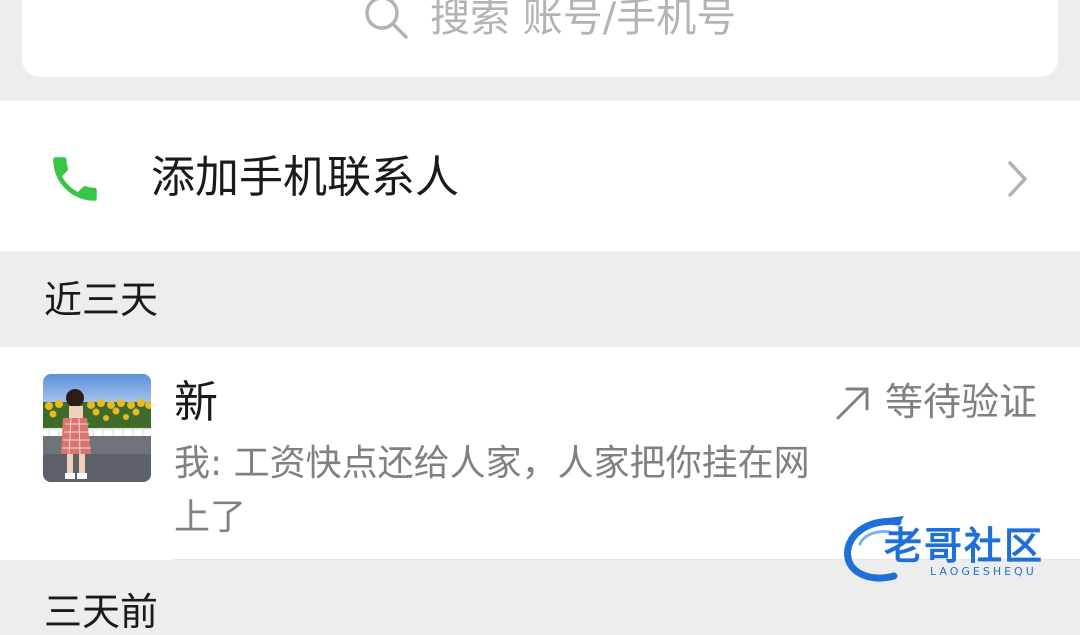  What do you see at coordinates (305, 177) in the screenshot?
I see `add-phone-contacts-label: 添加手机联系人` at bounding box center [305, 177].